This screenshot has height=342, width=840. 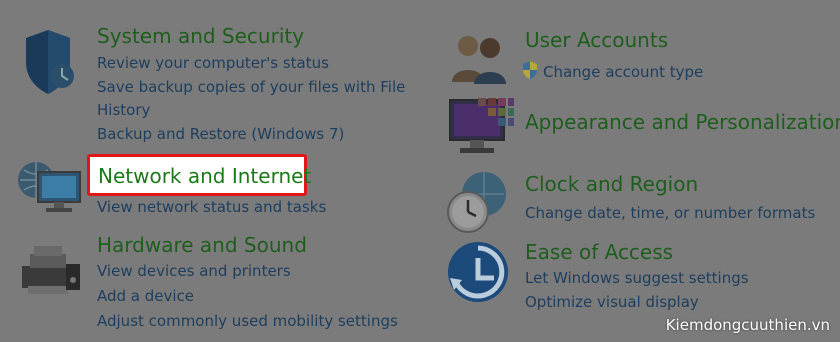 I want to click on change-date-formats-link: Change date, time, or number formats, so click(x=670, y=213).